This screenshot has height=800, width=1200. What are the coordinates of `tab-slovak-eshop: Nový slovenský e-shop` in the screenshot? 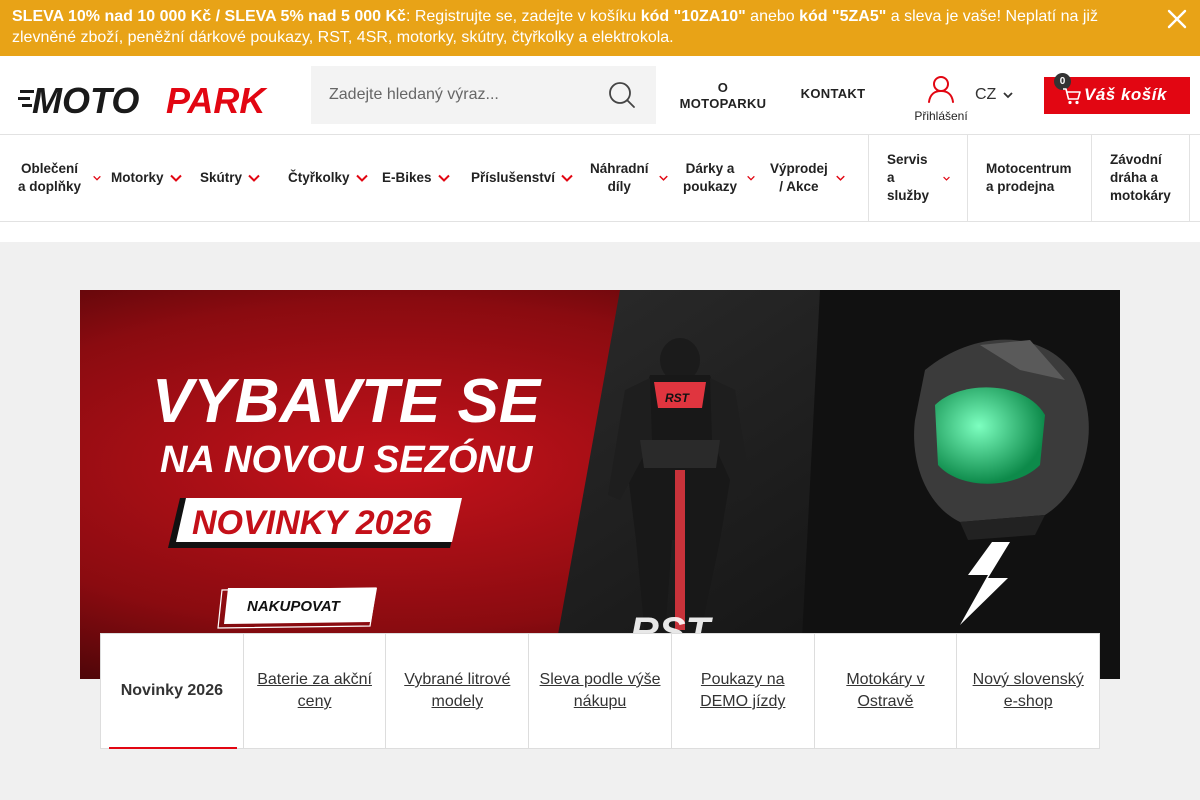 It's located at (1027, 691).